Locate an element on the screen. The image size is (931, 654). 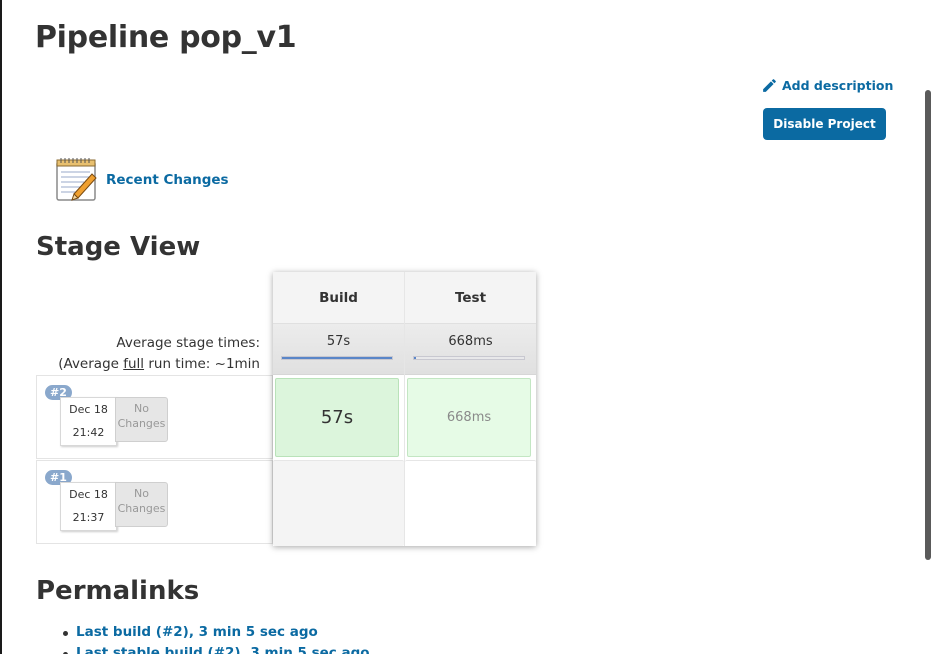
build-row: #1 Dec 18 21:37 No Changes is located at coordinates (154, 502).